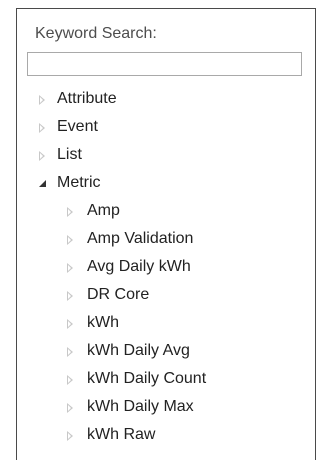 This screenshot has width=333, height=460. I want to click on tree-item-label: Amp Validation, so click(140, 238).